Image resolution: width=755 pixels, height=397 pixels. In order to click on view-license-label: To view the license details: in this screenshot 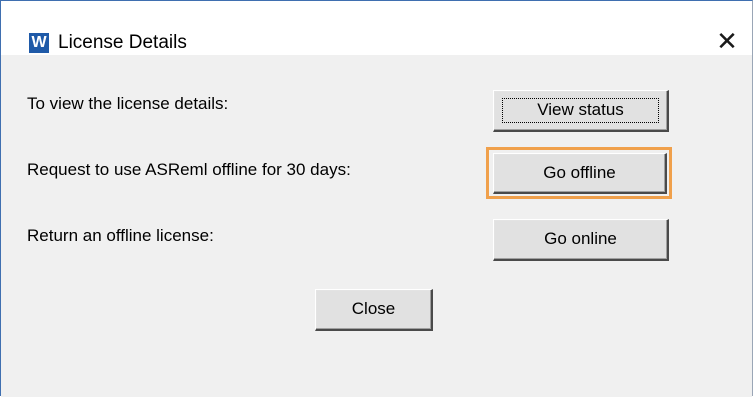, I will do `click(128, 103)`.